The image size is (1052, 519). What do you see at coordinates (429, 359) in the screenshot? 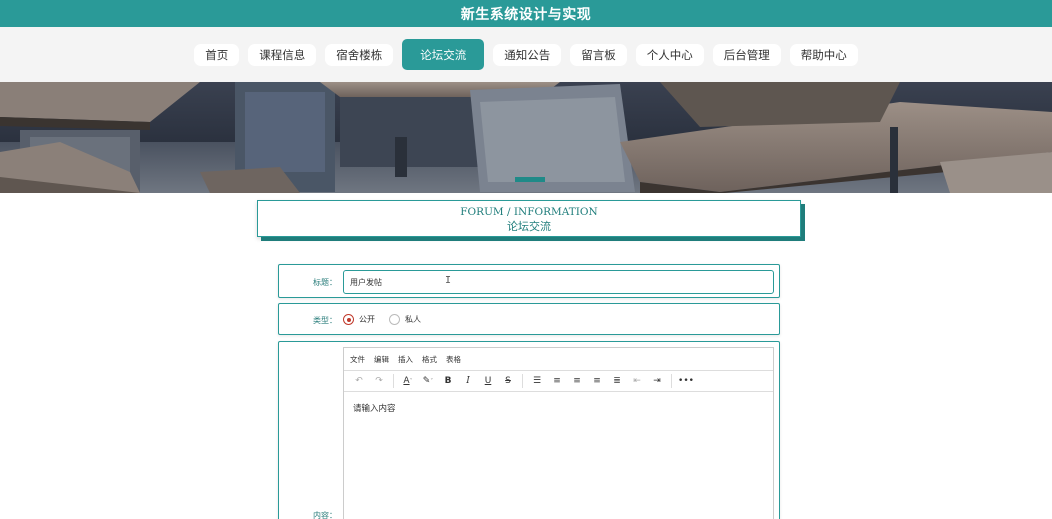
I see `menu-format: 格式` at bounding box center [429, 359].